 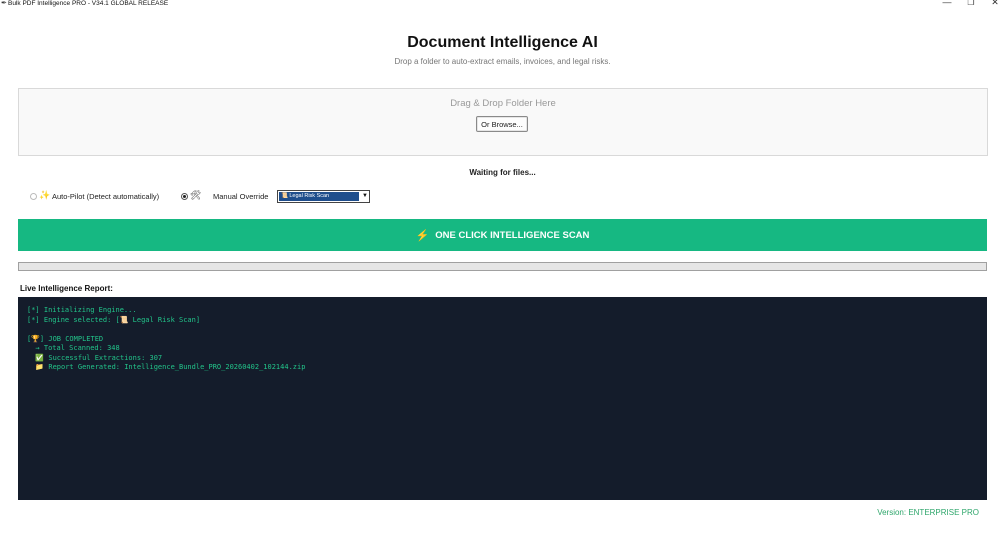 I want to click on scan-type-dropdown: 📜 Legal Risk Scan ▼, so click(x=323, y=196).